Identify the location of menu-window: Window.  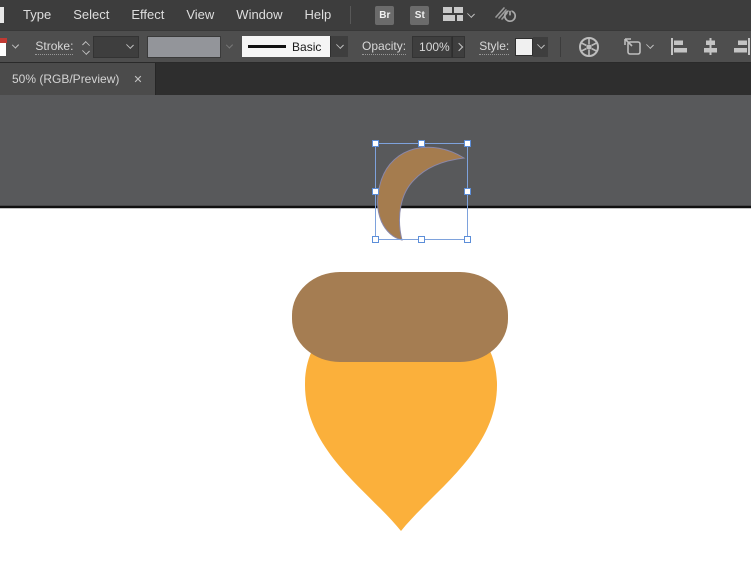
(259, 15).